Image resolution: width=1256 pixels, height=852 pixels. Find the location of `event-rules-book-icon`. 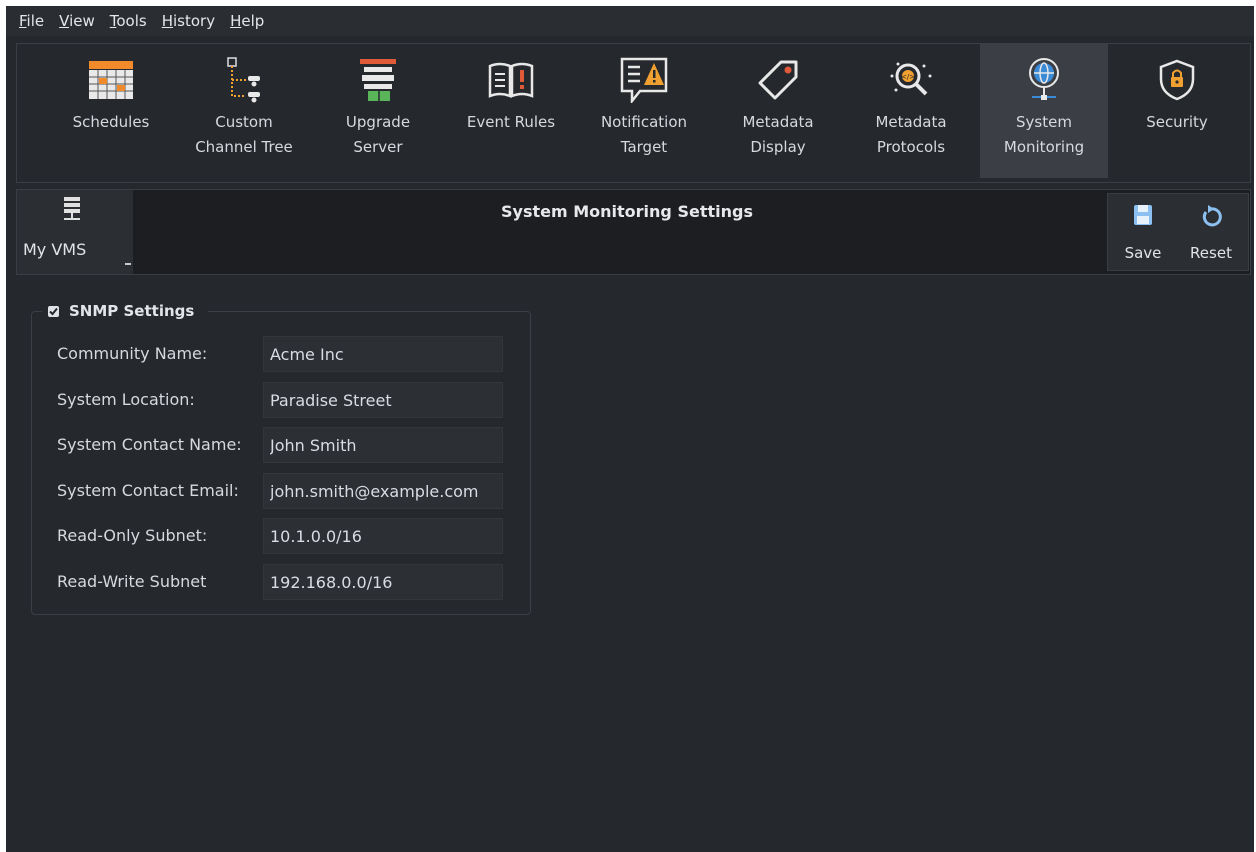

event-rules-book-icon is located at coordinates (511, 80).